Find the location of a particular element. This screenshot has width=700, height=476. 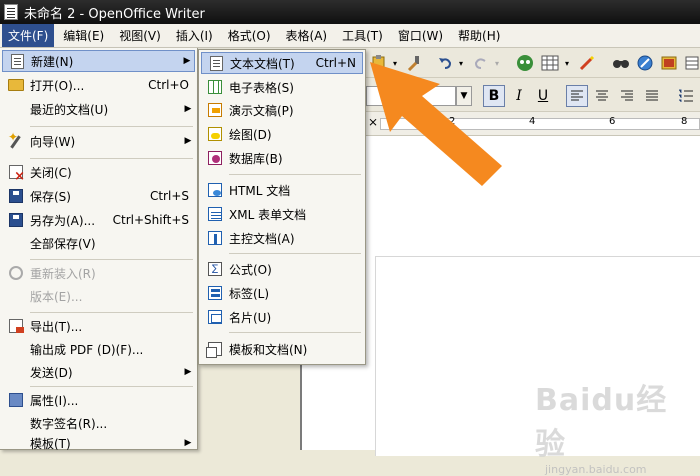

menu-item-label: 向导(W) is located at coordinates (53, 141).